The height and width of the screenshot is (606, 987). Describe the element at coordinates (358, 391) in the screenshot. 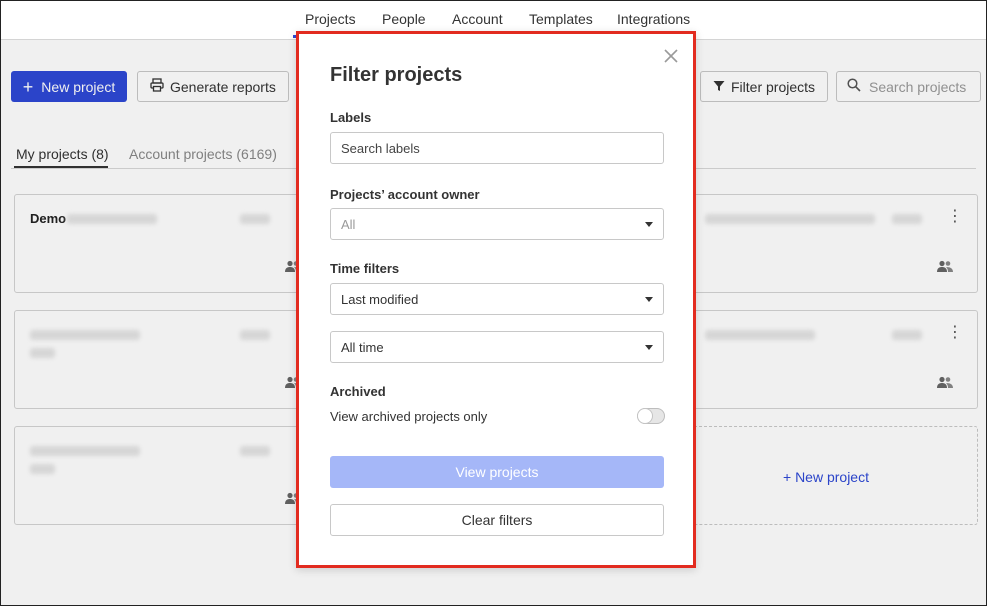

I see `archived-heading: Archived` at that location.